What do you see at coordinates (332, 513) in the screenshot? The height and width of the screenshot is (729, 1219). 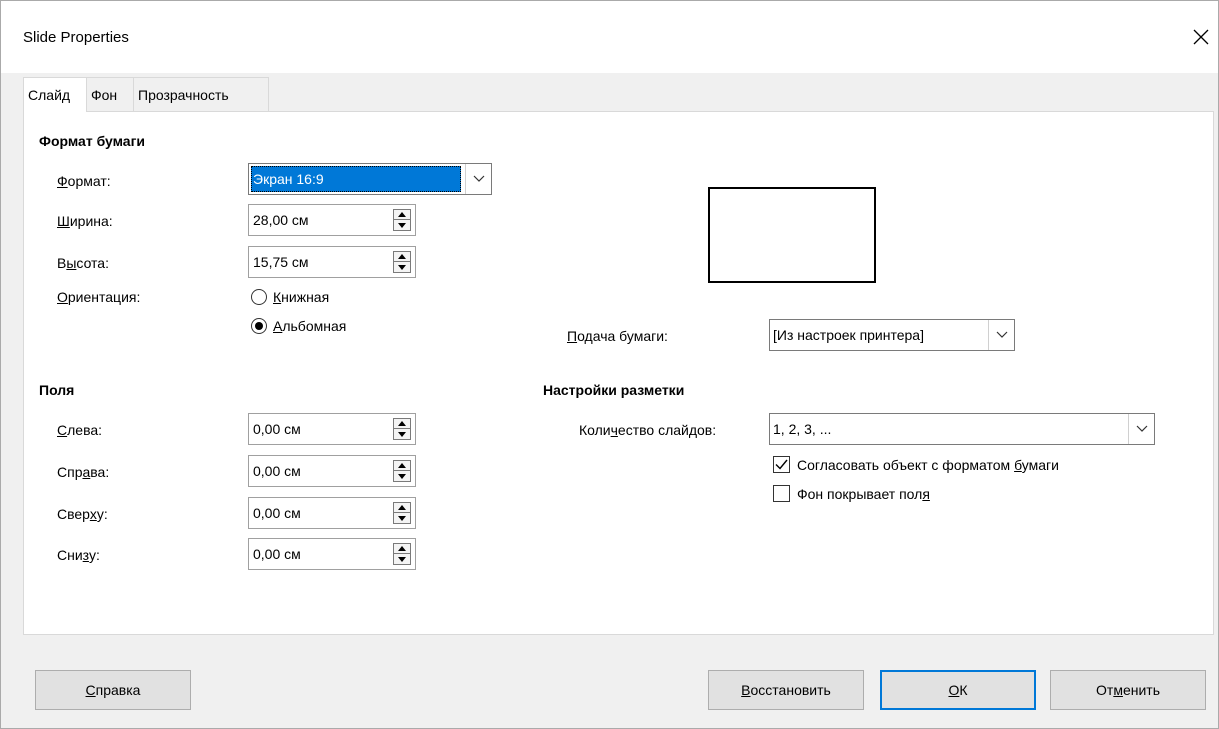 I see `margin-top-spinbox: 0,00 см` at bounding box center [332, 513].